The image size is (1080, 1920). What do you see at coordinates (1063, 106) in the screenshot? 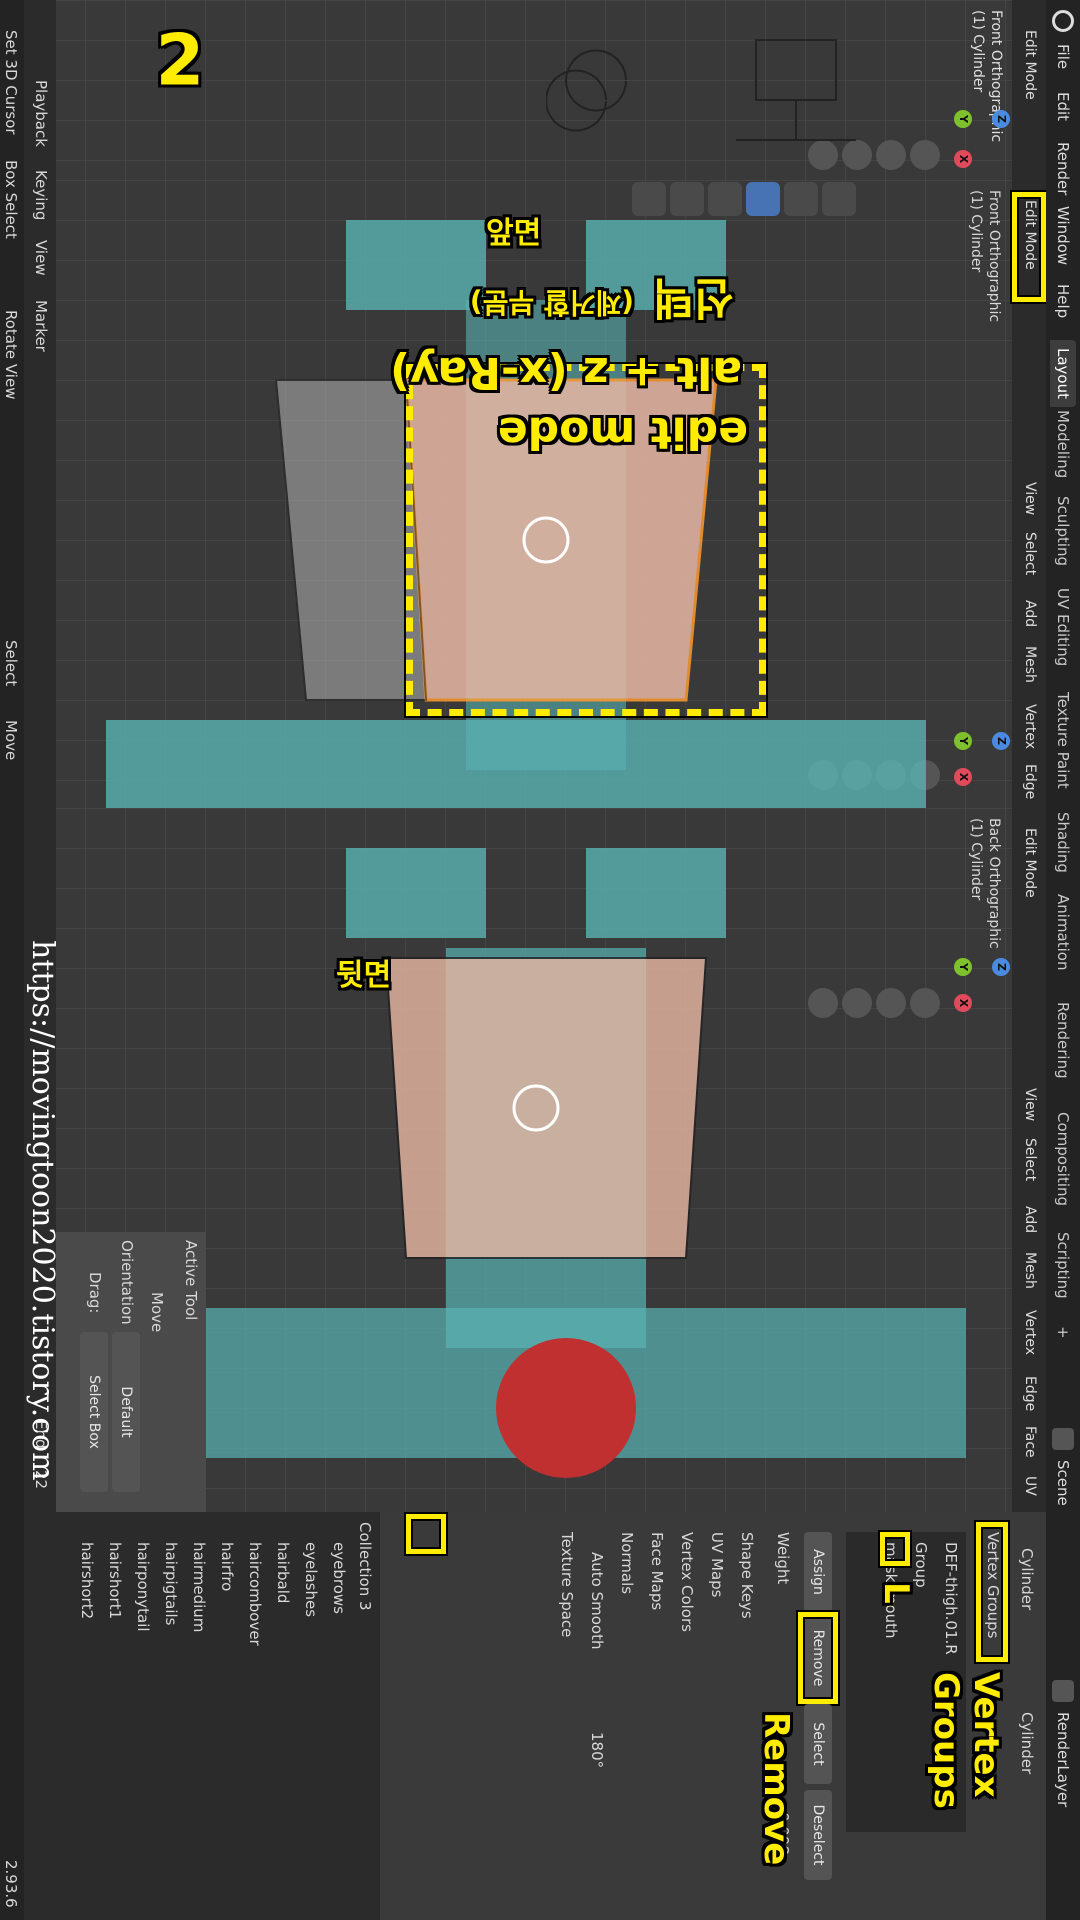
I see `menu-edit: Edit` at bounding box center [1063, 106].